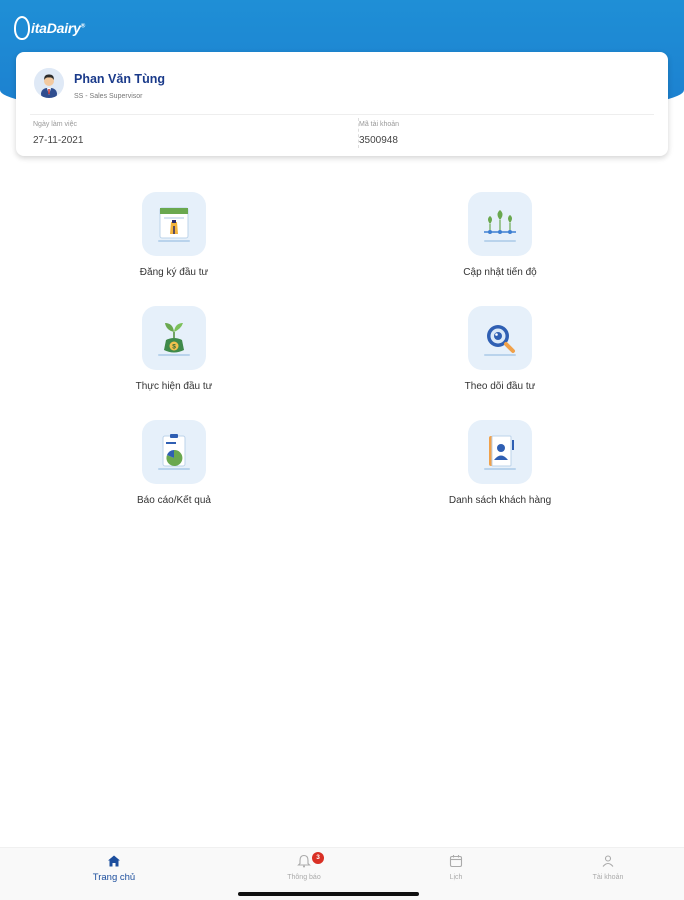 This screenshot has height=900, width=684. I want to click on logo-text: itaDairy®, so click(58, 28).